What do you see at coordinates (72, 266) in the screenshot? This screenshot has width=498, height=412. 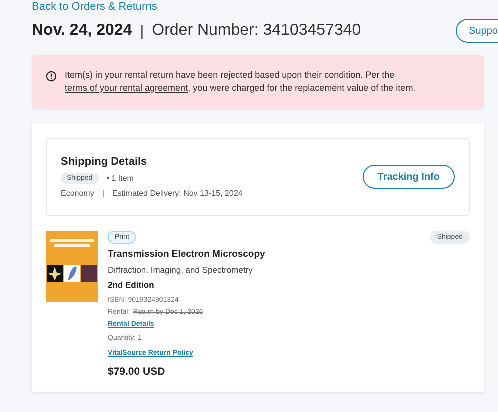 I see `book-cover-drawing` at bounding box center [72, 266].